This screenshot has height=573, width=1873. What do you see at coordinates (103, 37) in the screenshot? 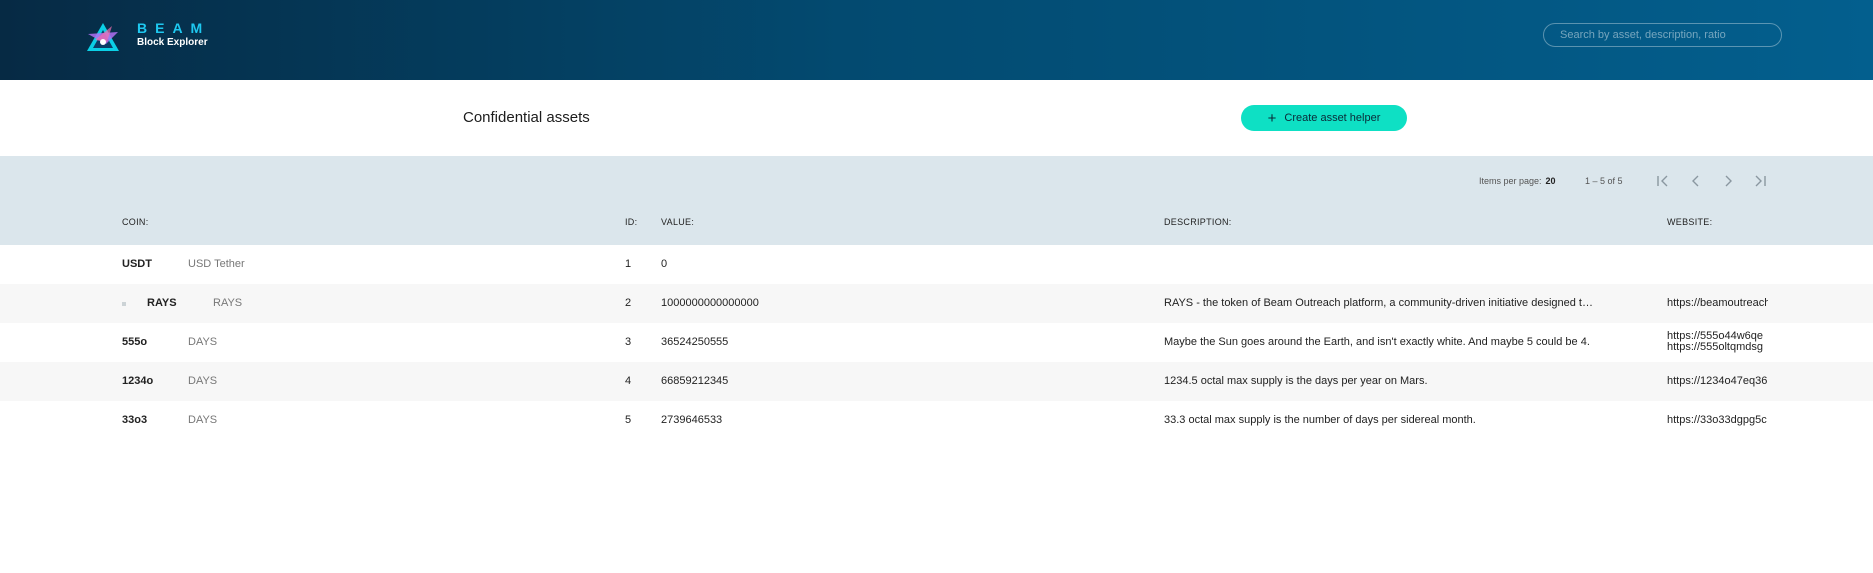
I see `beam-logo-icon` at bounding box center [103, 37].